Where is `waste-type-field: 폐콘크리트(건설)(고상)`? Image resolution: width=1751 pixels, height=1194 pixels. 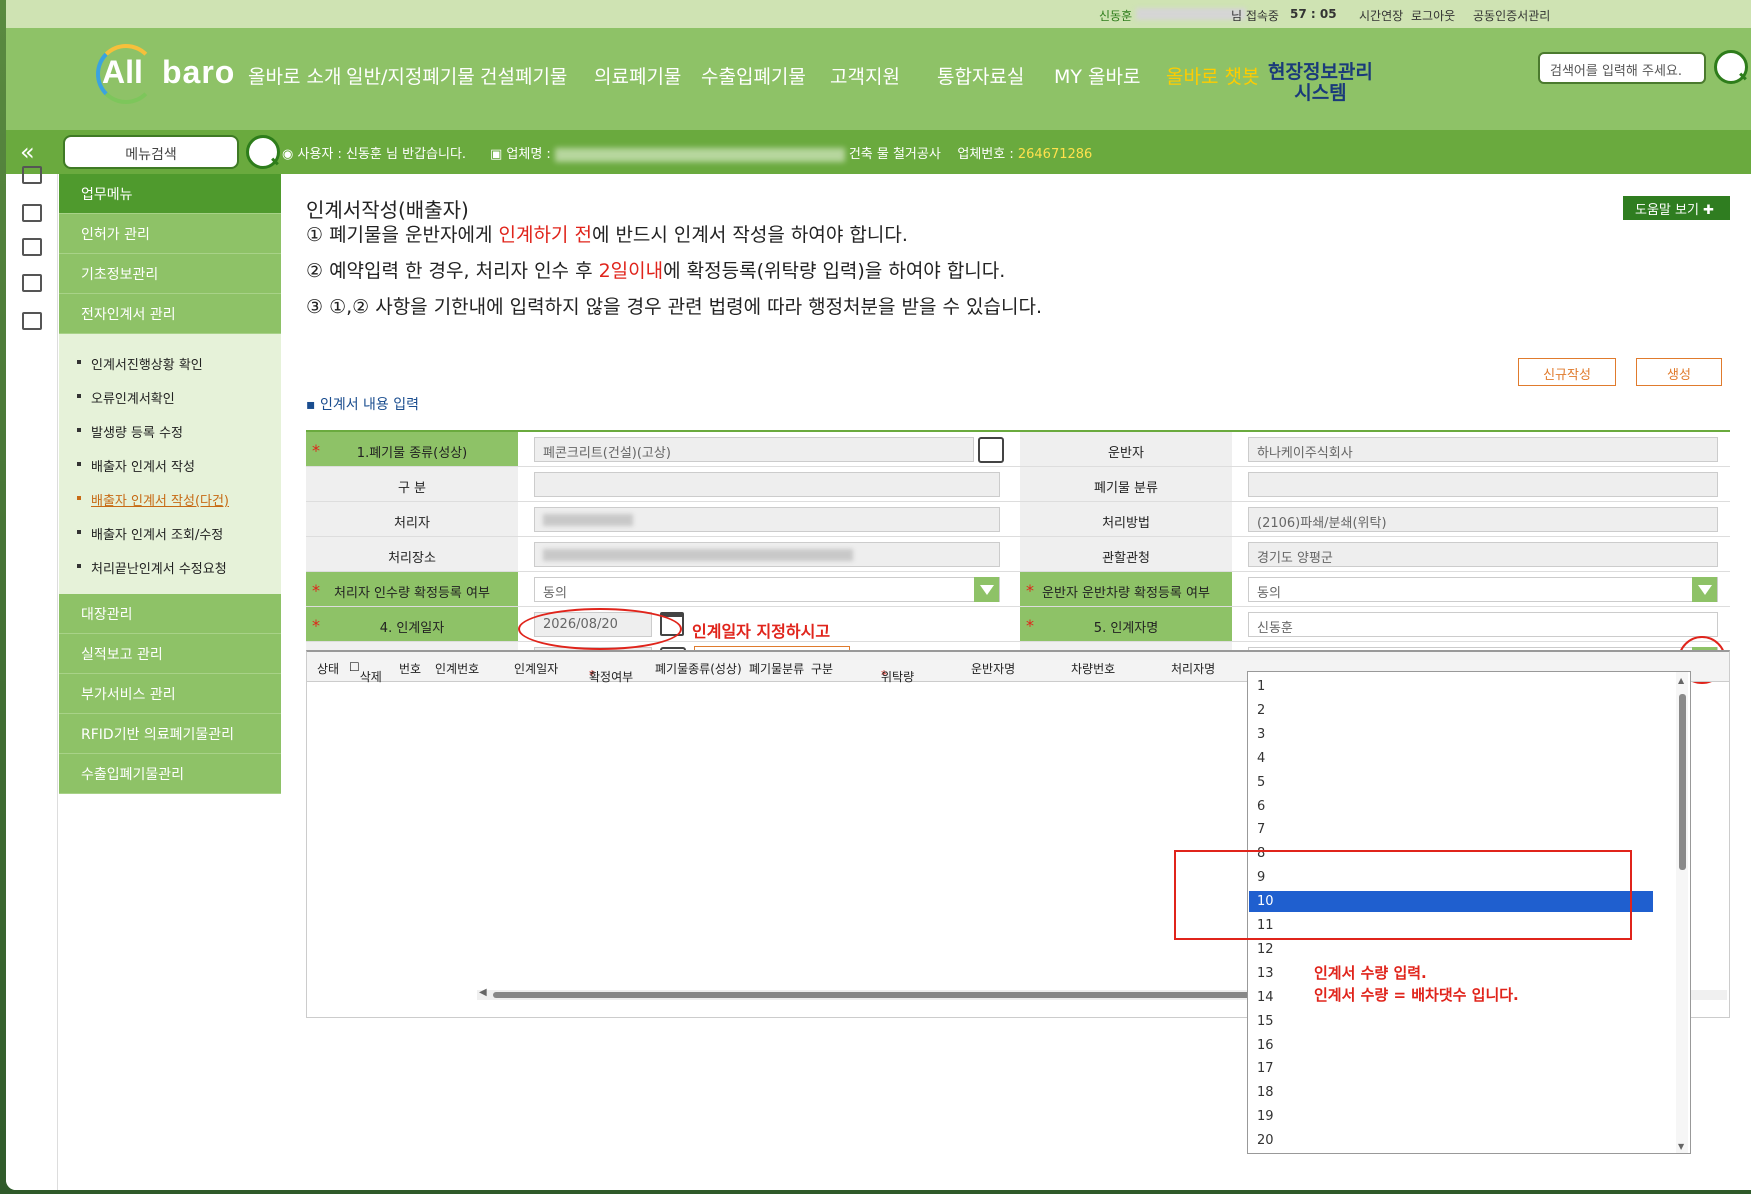 waste-type-field: 폐콘크리트(건설)(고상) is located at coordinates (754, 449).